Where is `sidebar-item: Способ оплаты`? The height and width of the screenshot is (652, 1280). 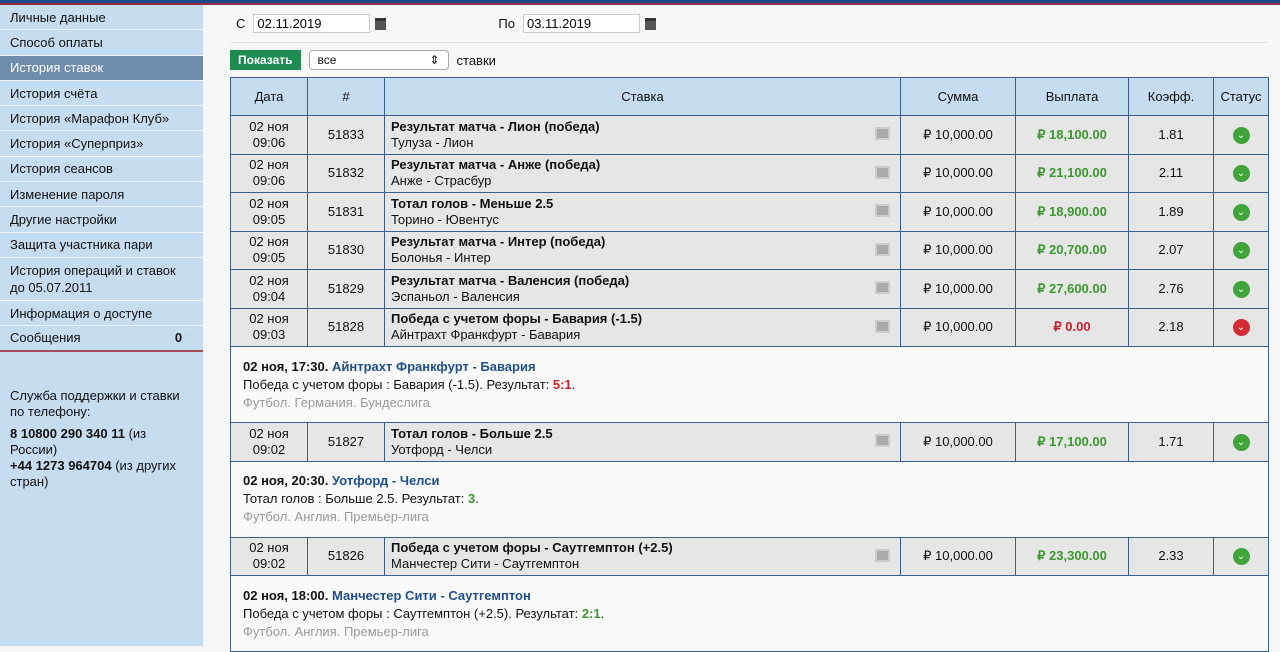
sidebar-item: Способ оплаты is located at coordinates (101, 43).